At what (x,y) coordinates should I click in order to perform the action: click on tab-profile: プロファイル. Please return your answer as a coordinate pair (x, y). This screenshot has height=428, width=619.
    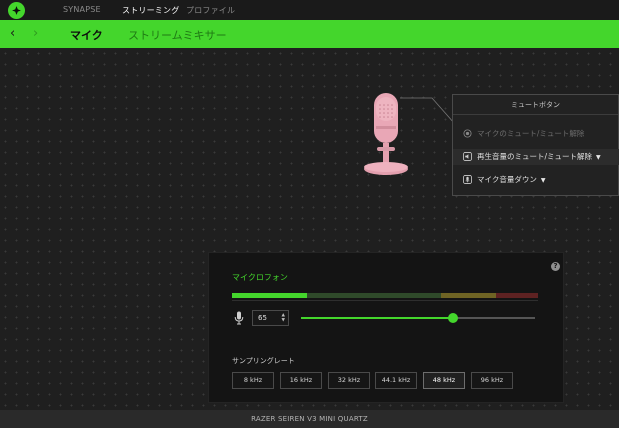
    Looking at the image, I should click on (210, 10).